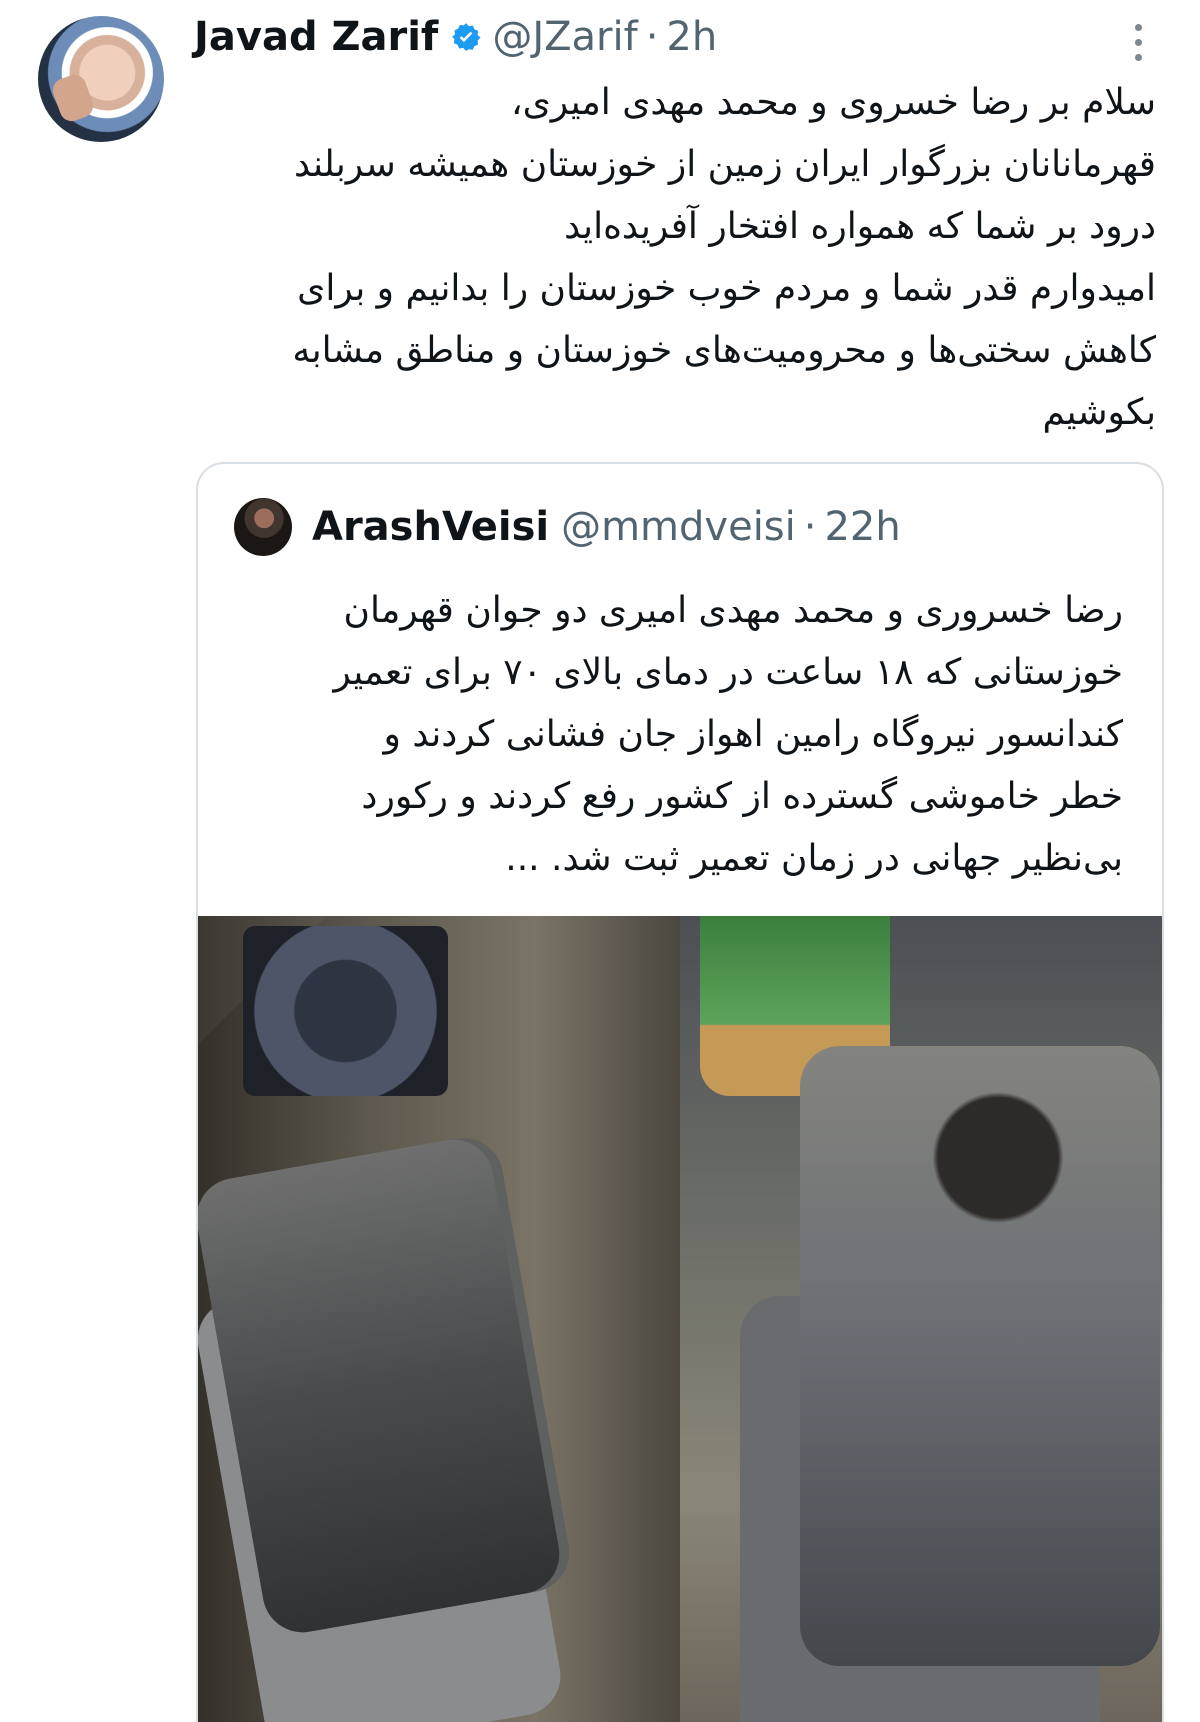 Image resolution: width=1200 pixels, height=1722 pixels. What do you see at coordinates (263, 527) in the screenshot?
I see `quoted-author-avatar` at bounding box center [263, 527].